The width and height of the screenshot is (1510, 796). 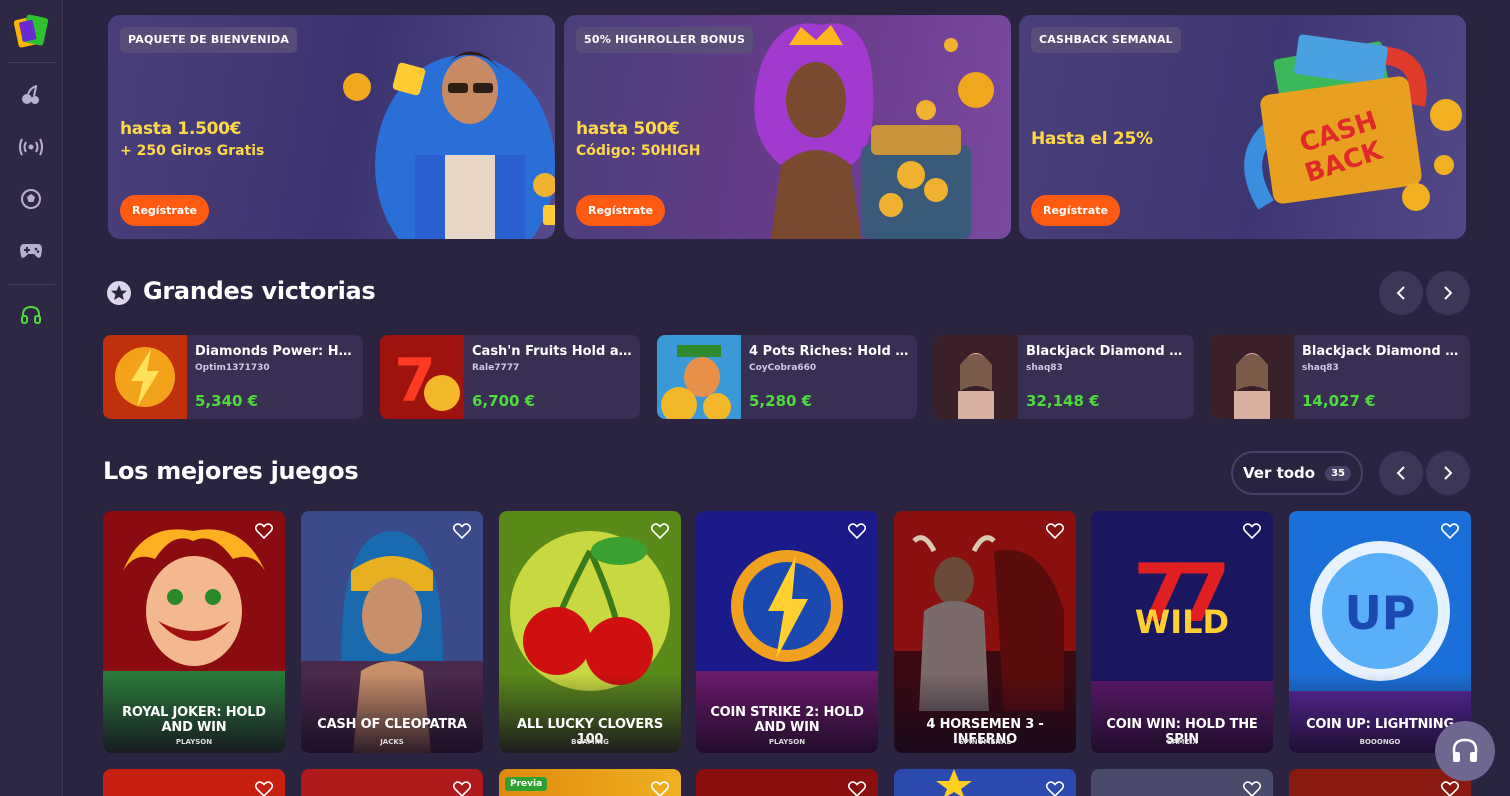 I want to click on game-provider: GAMZIX, so click(x=1182, y=742).